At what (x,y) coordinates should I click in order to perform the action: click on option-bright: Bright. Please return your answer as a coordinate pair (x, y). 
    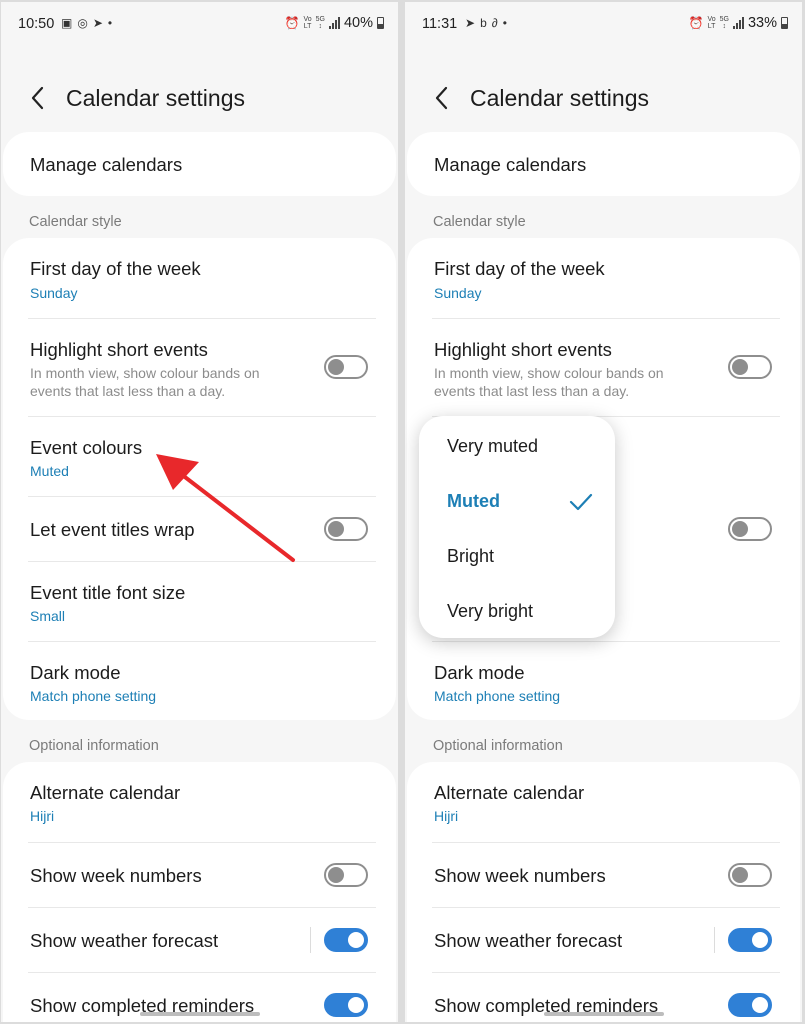
    Looking at the image, I should click on (470, 556).